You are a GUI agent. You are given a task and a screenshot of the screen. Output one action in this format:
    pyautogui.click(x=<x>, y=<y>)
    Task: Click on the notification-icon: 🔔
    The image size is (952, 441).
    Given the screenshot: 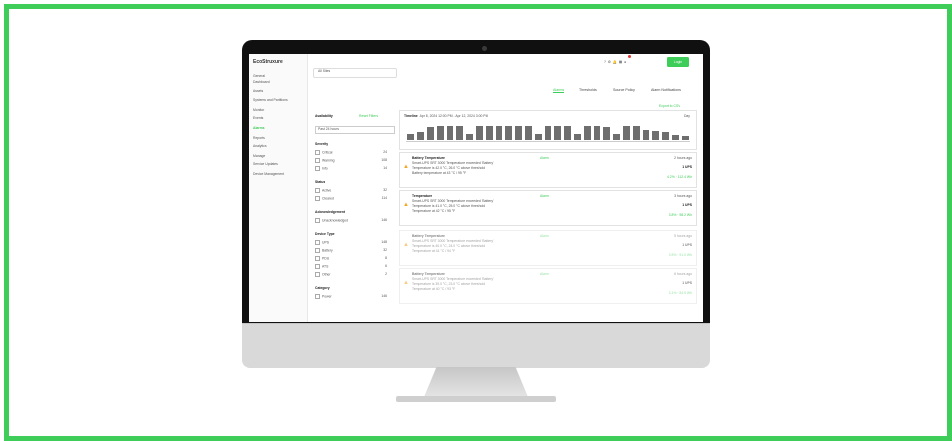 What is the action you would take?
    pyautogui.click(x=615, y=62)
    